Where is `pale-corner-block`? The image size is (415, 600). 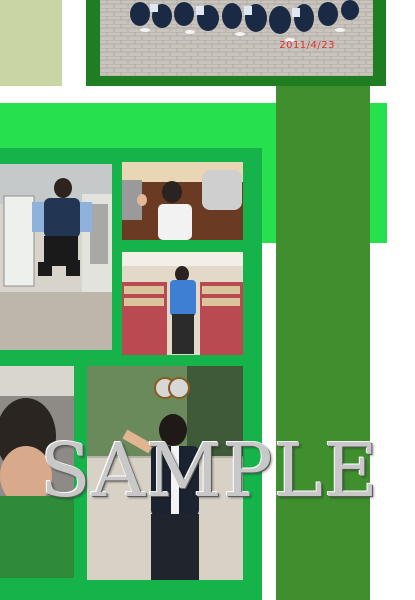 pale-corner-block is located at coordinates (31, 43).